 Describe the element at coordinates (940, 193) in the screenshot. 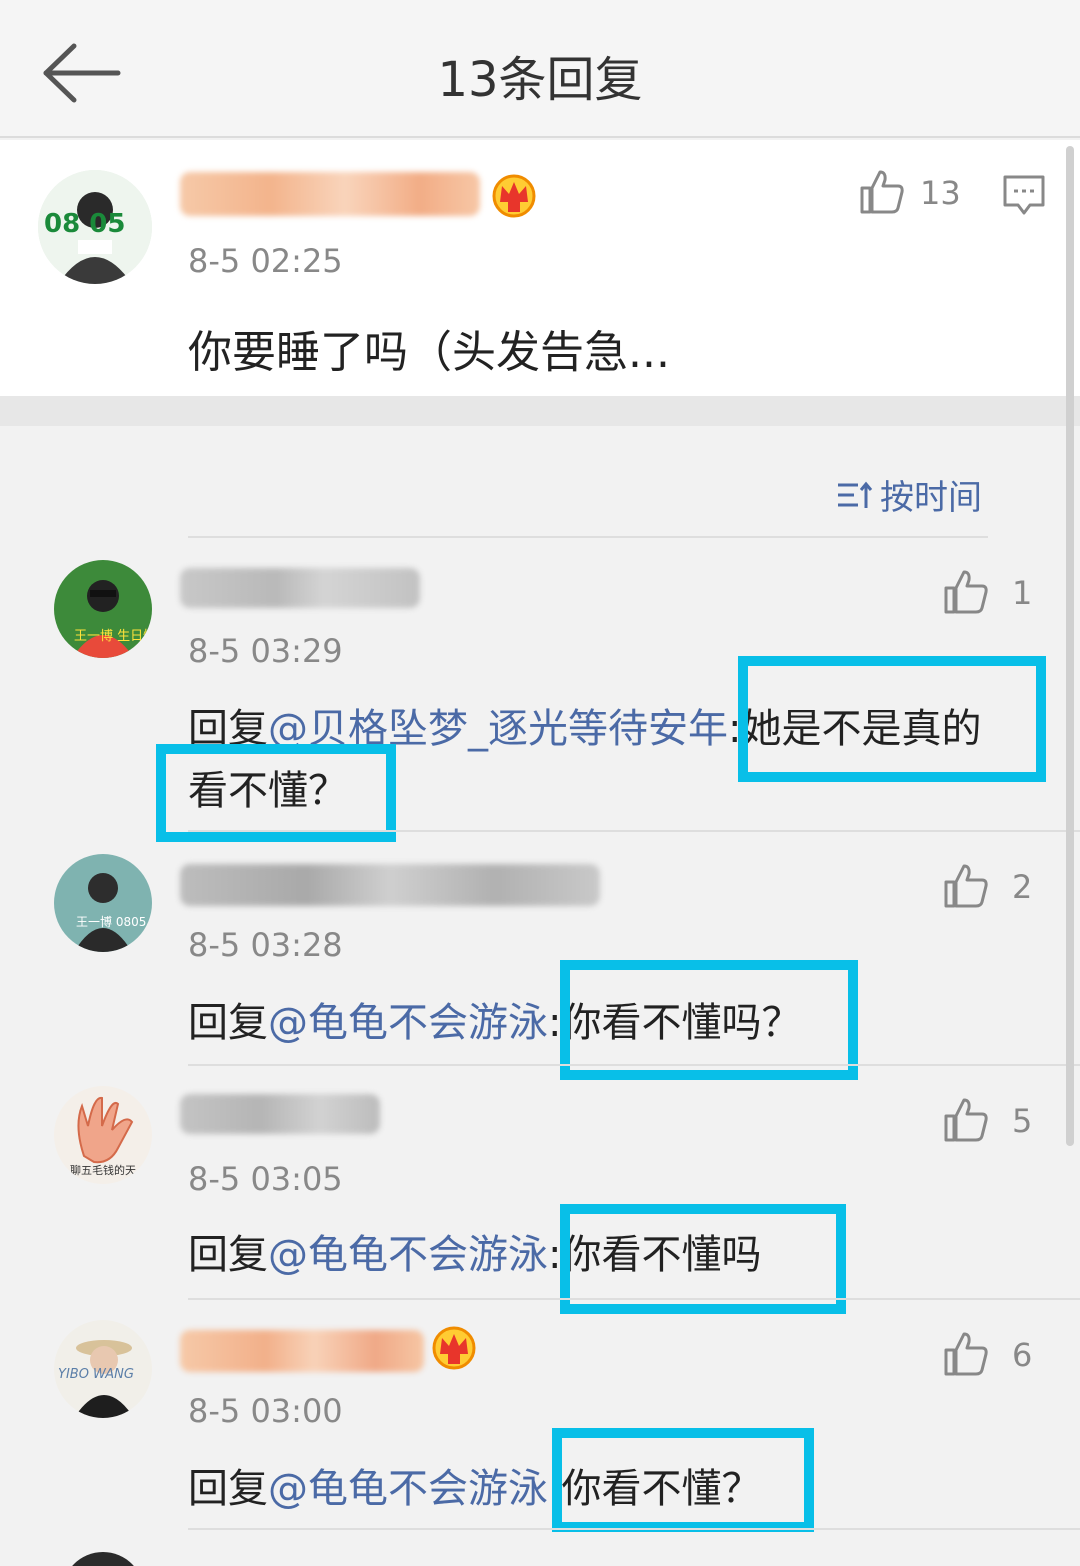

I see `like-count: 13` at that location.